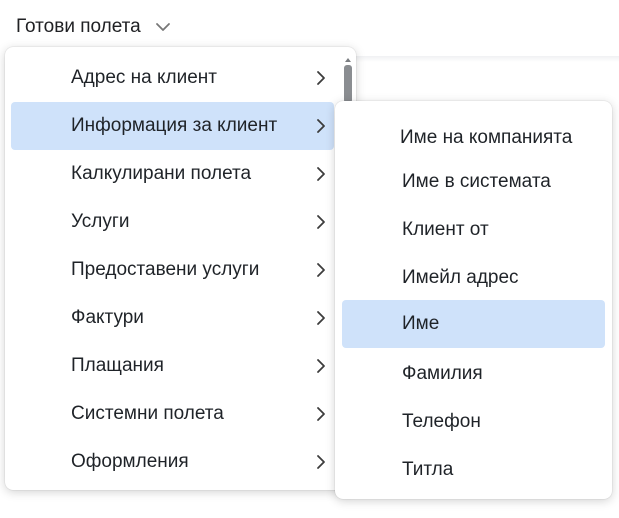  What do you see at coordinates (165, 269) in the screenshot?
I see `menu-item-label: Предоставени услуги` at bounding box center [165, 269].